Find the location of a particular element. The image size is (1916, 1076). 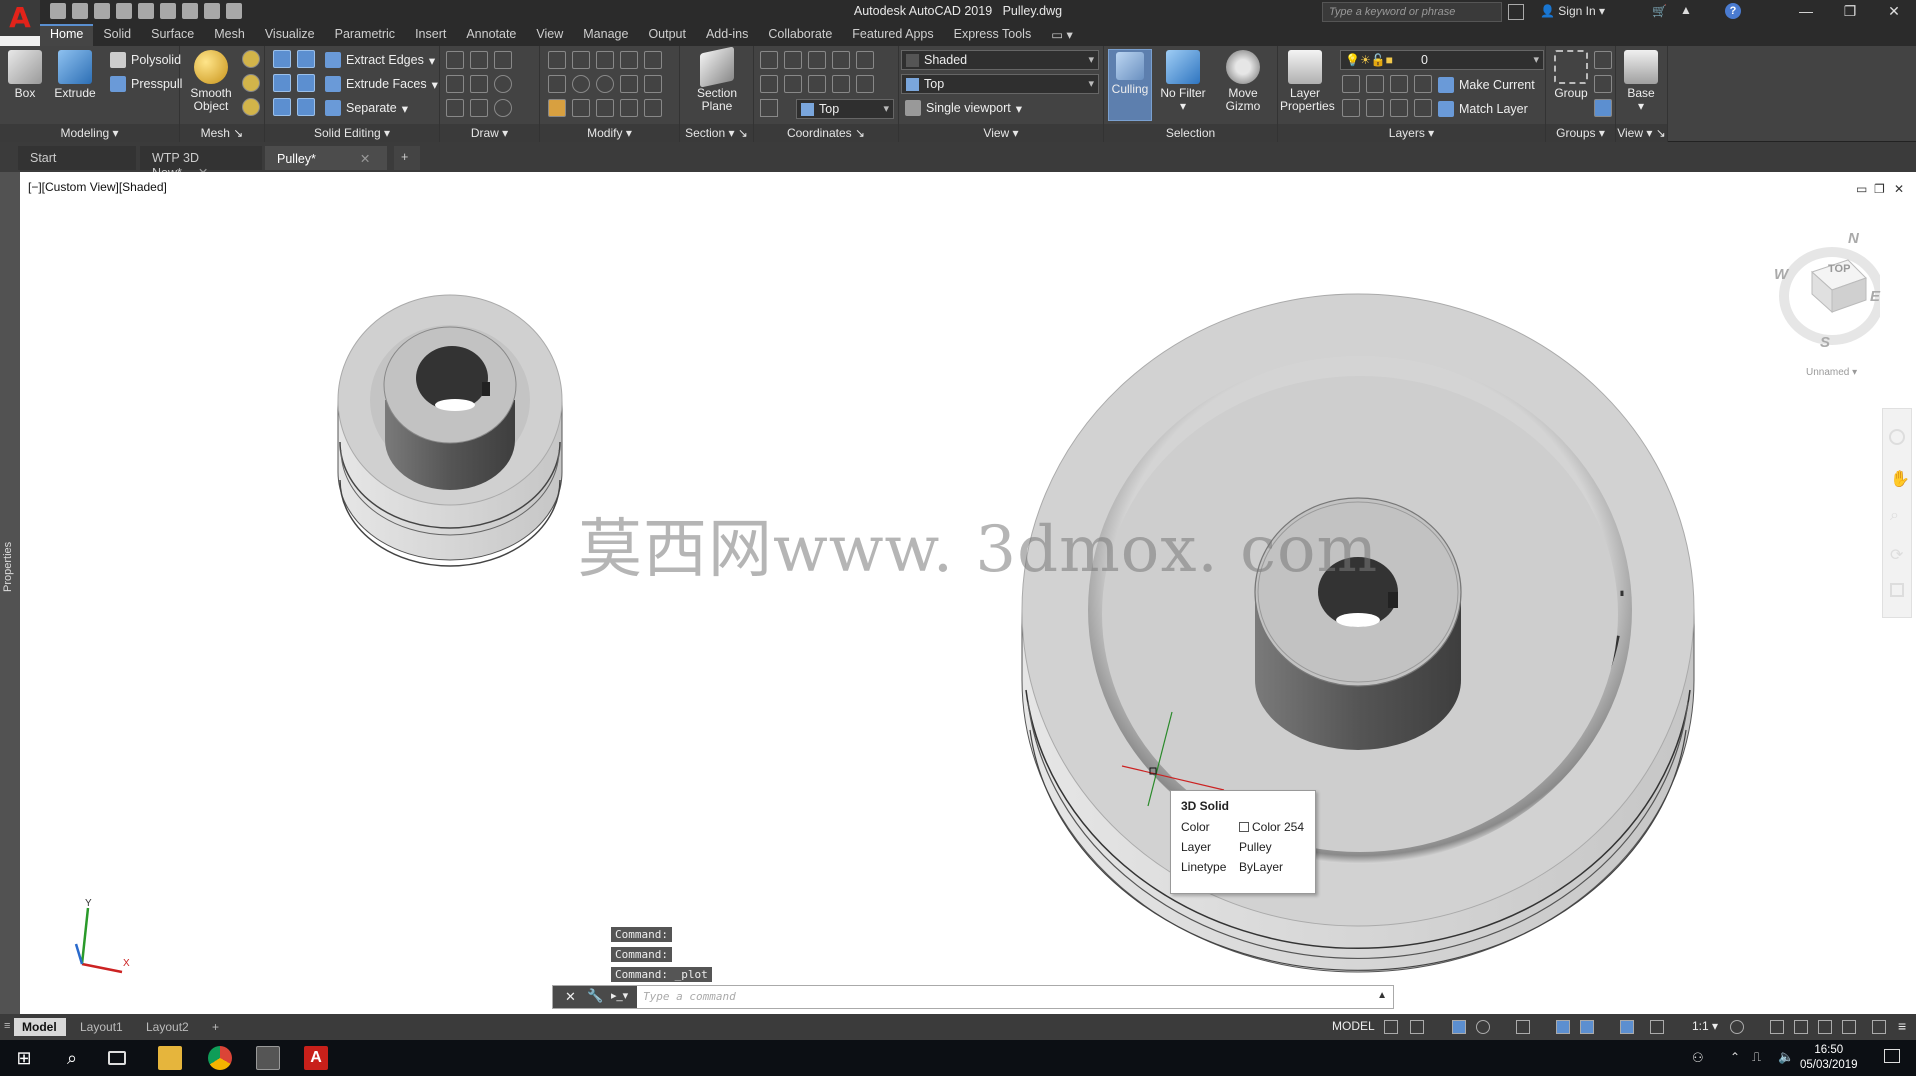

people-icon: ⚇ is located at coordinates (1698, 1058).